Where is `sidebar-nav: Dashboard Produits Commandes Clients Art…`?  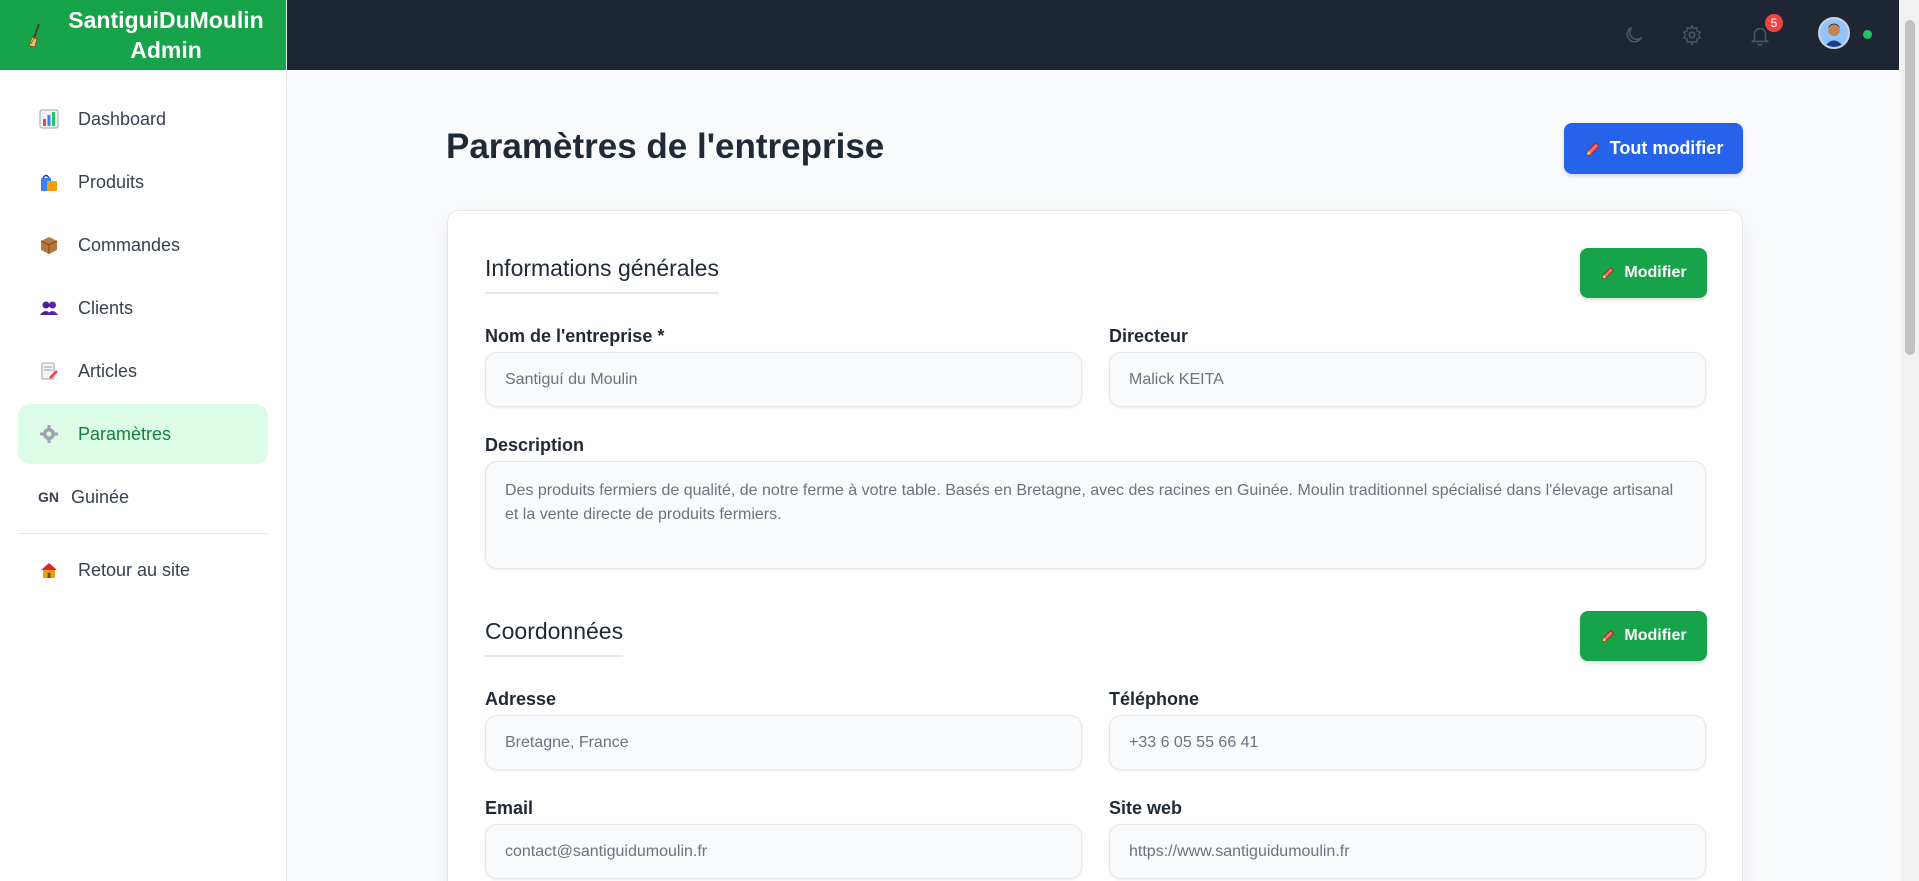
sidebar-nav: Dashboard Produits Commandes Clients Art… is located at coordinates (143, 335).